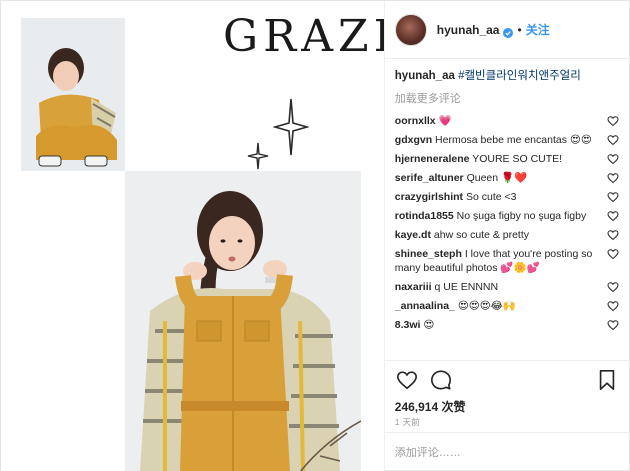 The width and height of the screenshot is (630, 471). I want to click on action-bar, so click(506, 379).